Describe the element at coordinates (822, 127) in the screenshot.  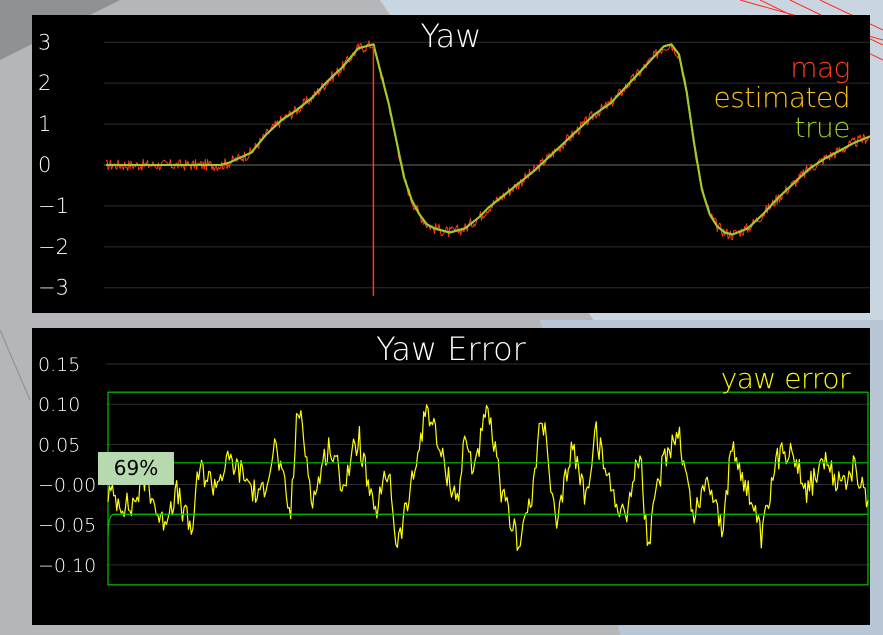
I see `legend-true: true` at that location.